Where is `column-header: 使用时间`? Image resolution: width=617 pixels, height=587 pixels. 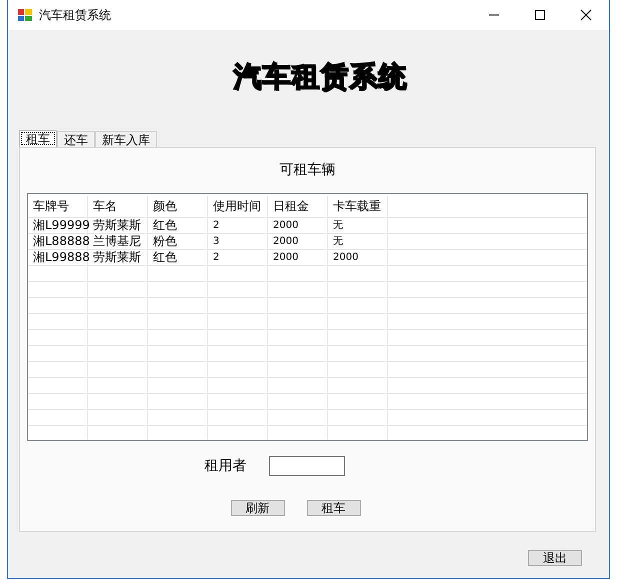
column-header: 使用时间 is located at coordinates (238, 206).